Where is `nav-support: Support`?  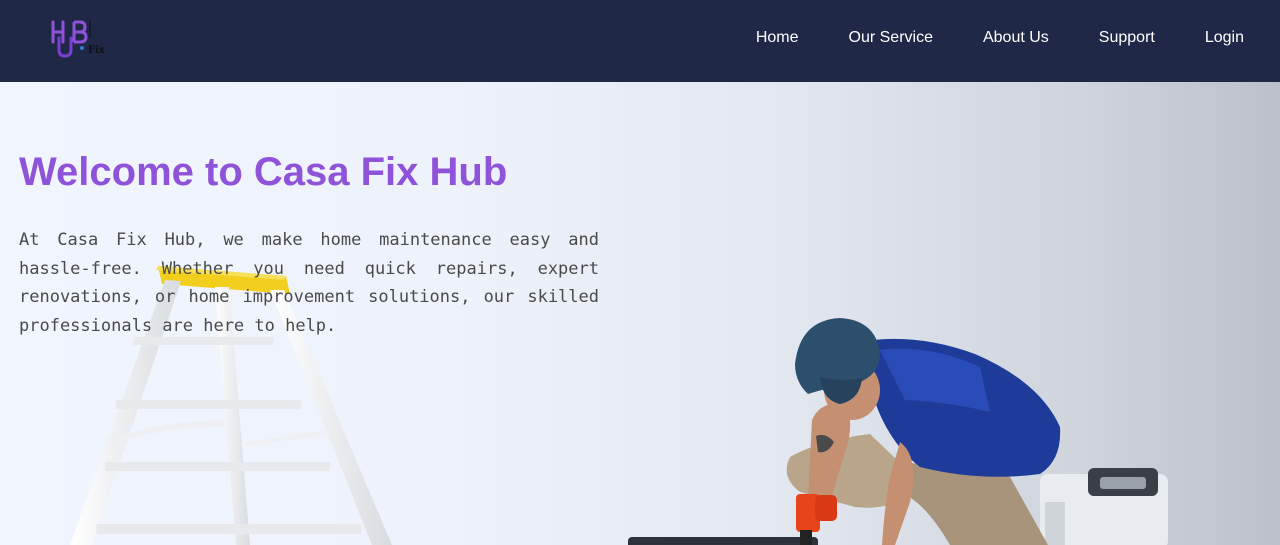 nav-support: Support is located at coordinates (1127, 38).